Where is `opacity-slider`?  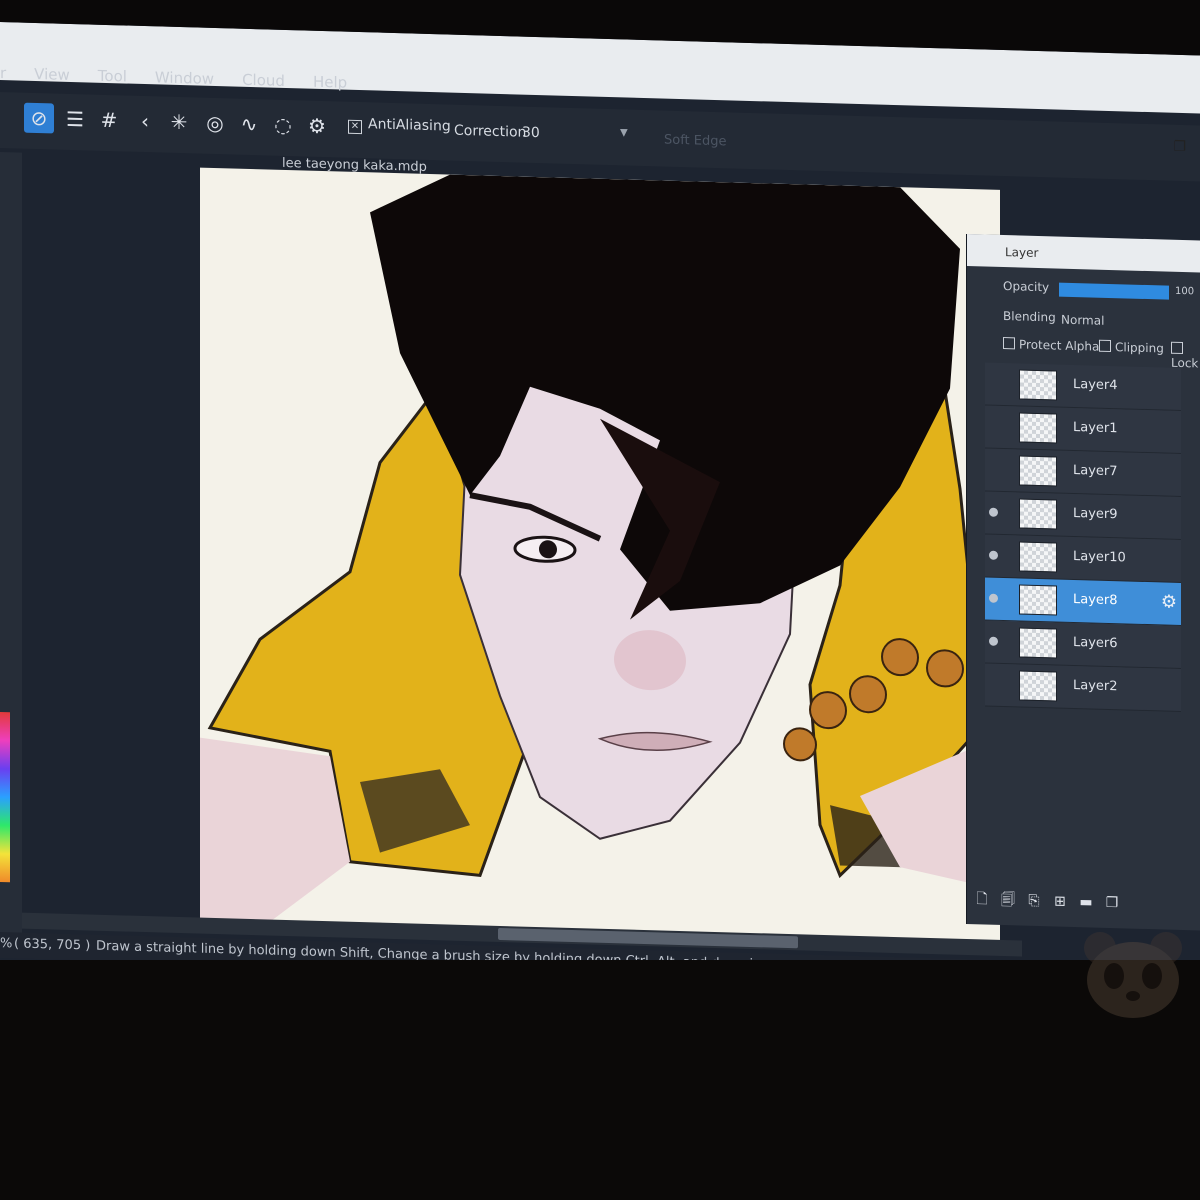 opacity-slider is located at coordinates (1114, 291).